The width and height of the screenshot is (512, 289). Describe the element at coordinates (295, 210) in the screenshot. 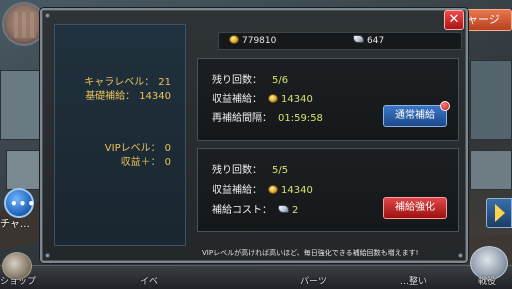

I see `cost-value: 2` at that location.